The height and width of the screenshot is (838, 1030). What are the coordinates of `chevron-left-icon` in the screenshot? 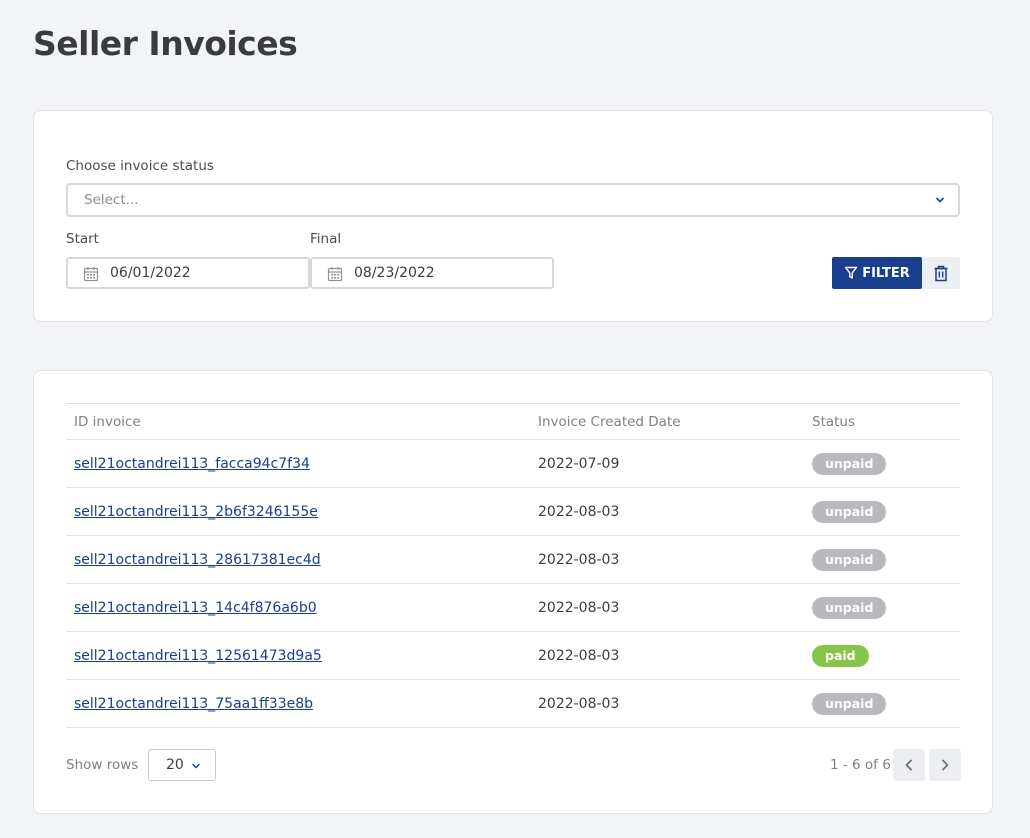 It's located at (908, 765).